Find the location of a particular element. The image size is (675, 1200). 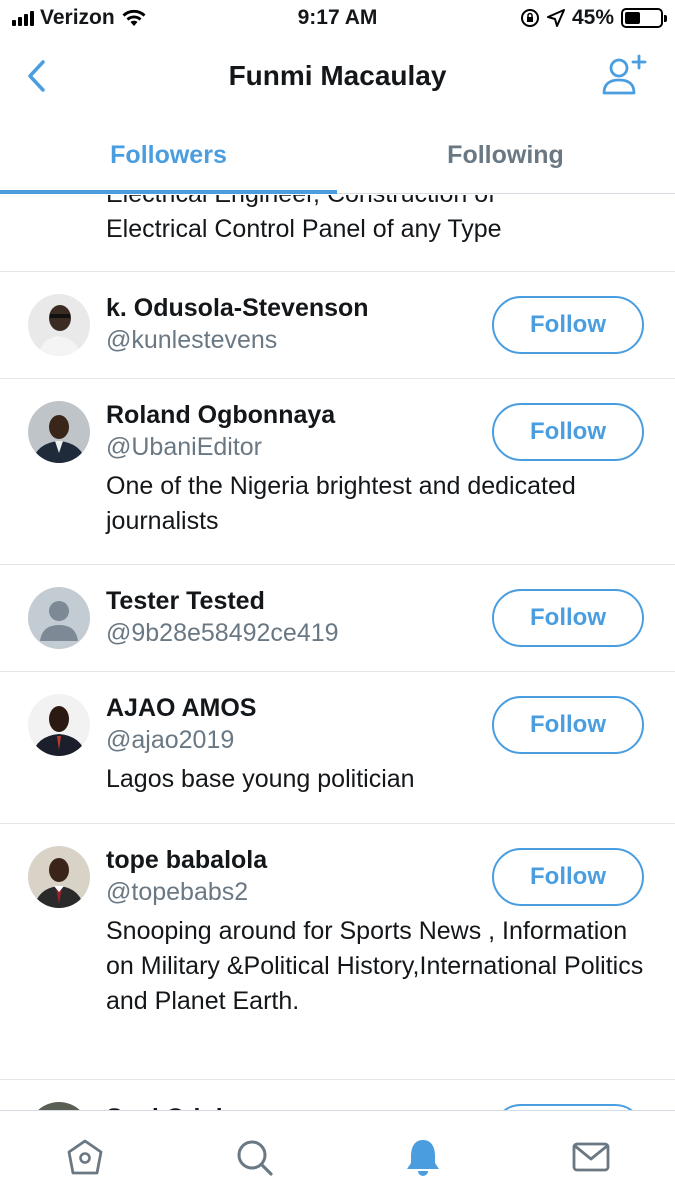

add-user-button is located at coordinates (625, 76).